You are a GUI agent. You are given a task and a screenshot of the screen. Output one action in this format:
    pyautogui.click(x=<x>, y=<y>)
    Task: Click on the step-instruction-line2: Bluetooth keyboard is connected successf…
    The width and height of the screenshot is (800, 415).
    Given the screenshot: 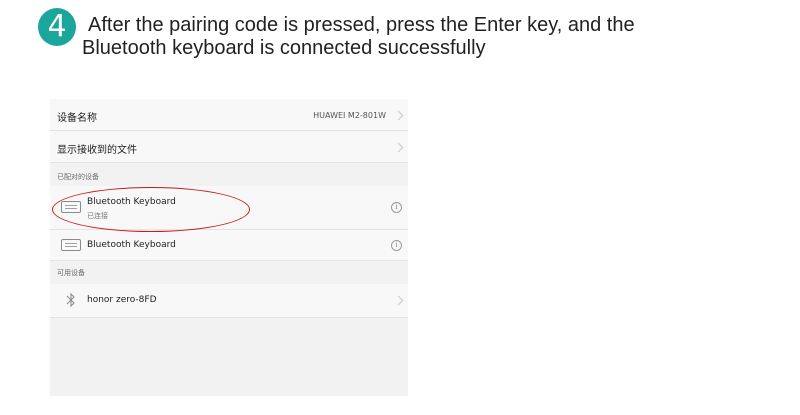 What is the action you would take?
    pyautogui.click(x=284, y=48)
    